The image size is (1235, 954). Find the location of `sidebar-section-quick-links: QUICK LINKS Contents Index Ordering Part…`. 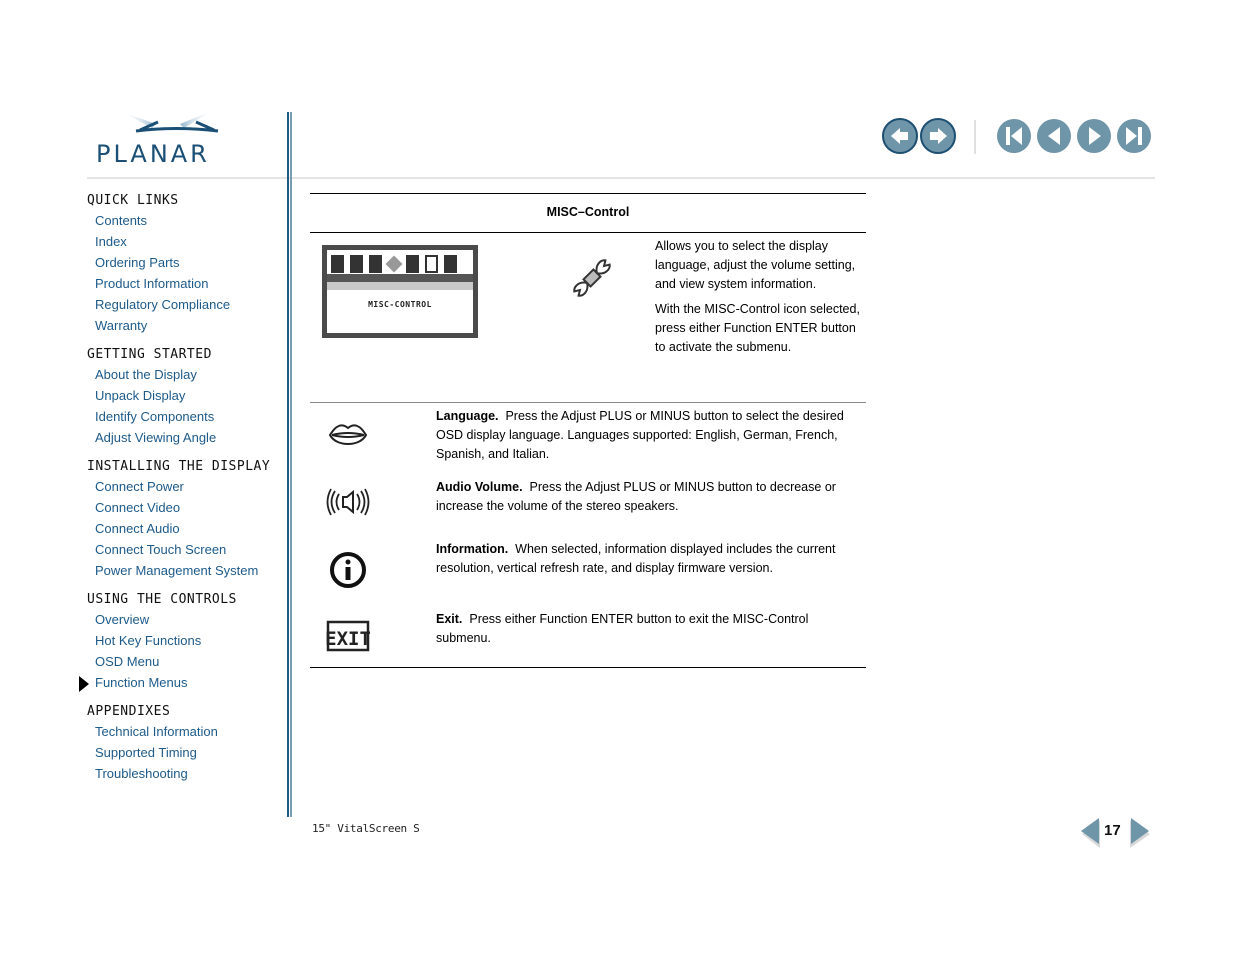

sidebar-section-quick-links: QUICK LINKS Contents Index Ordering Part… is located at coordinates (184, 263).